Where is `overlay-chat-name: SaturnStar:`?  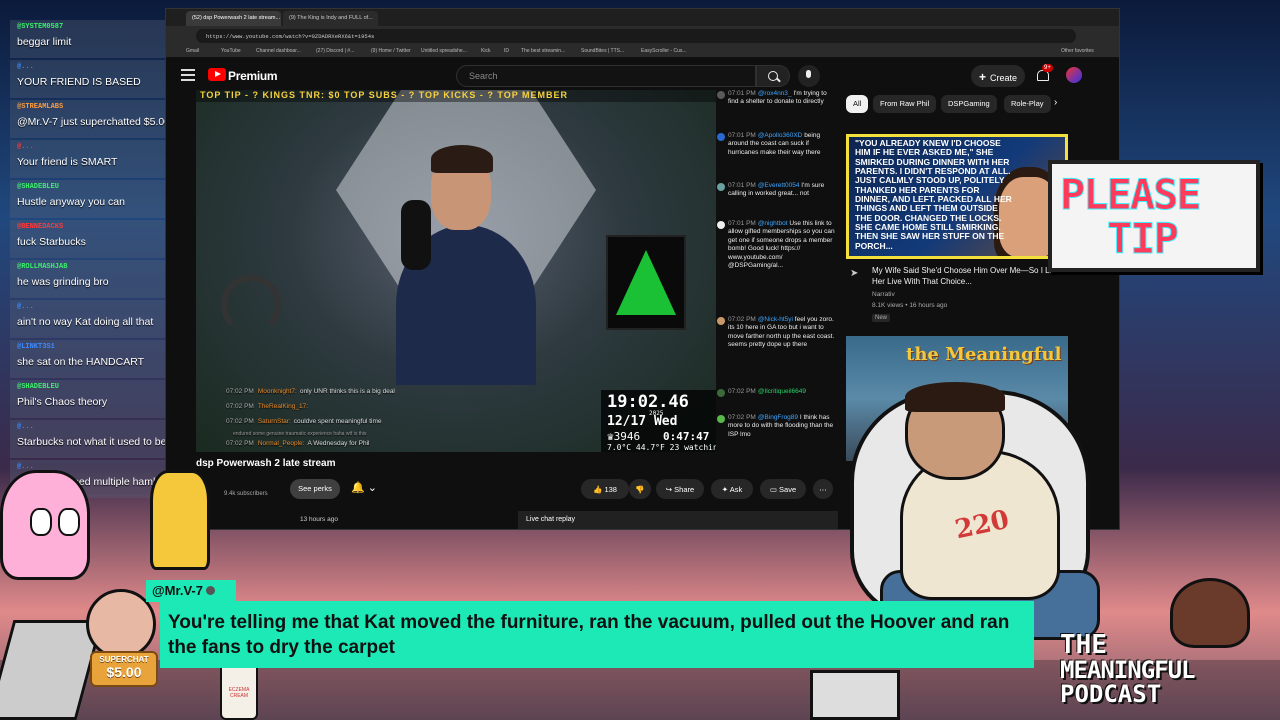 overlay-chat-name: SaturnStar: is located at coordinates (274, 421).